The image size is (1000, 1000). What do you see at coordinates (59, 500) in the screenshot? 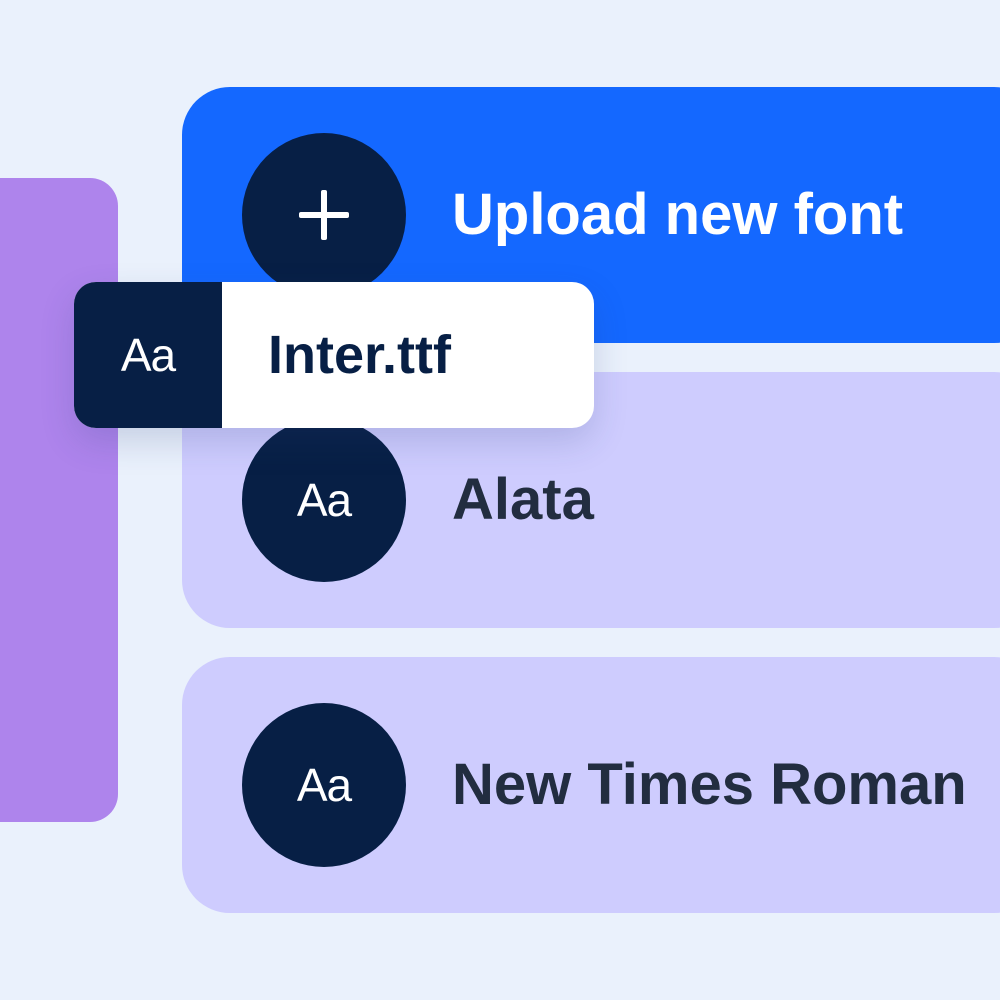
I see `side-panel` at bounding box center [59, 500].